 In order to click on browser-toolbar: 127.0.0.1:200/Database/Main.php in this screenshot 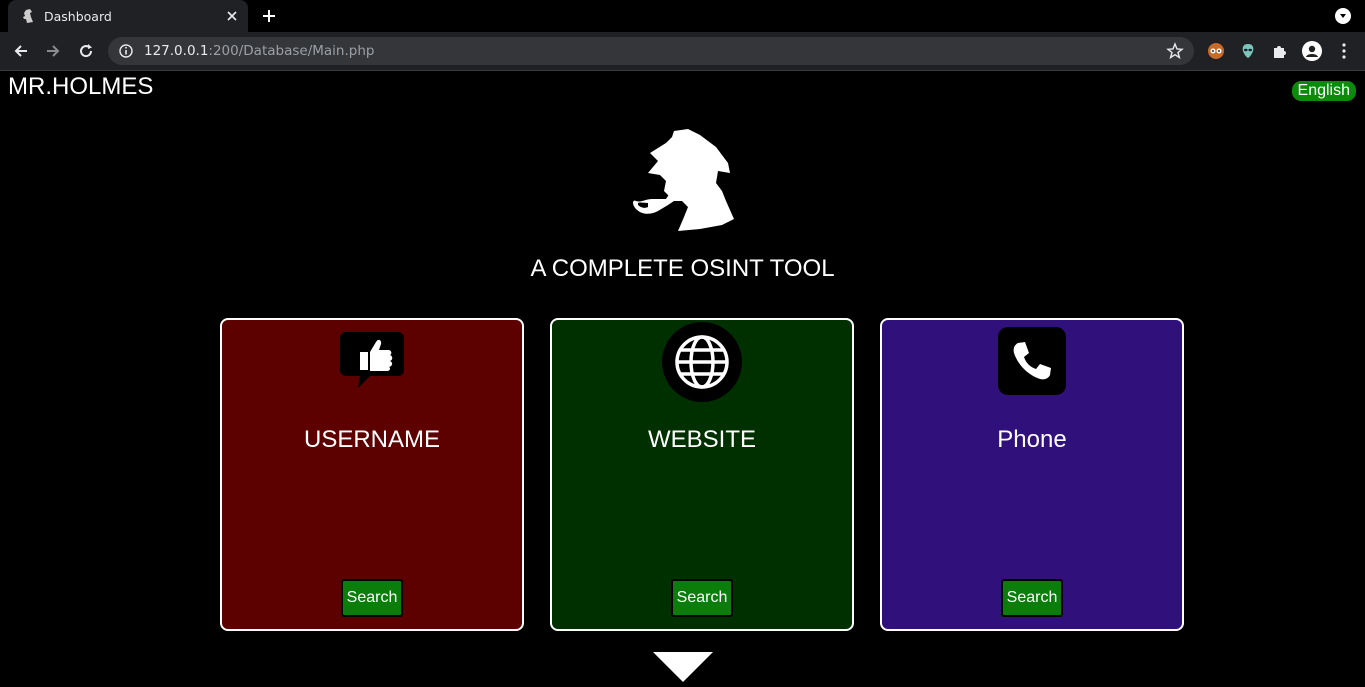, I will do `click(682, 51)`.